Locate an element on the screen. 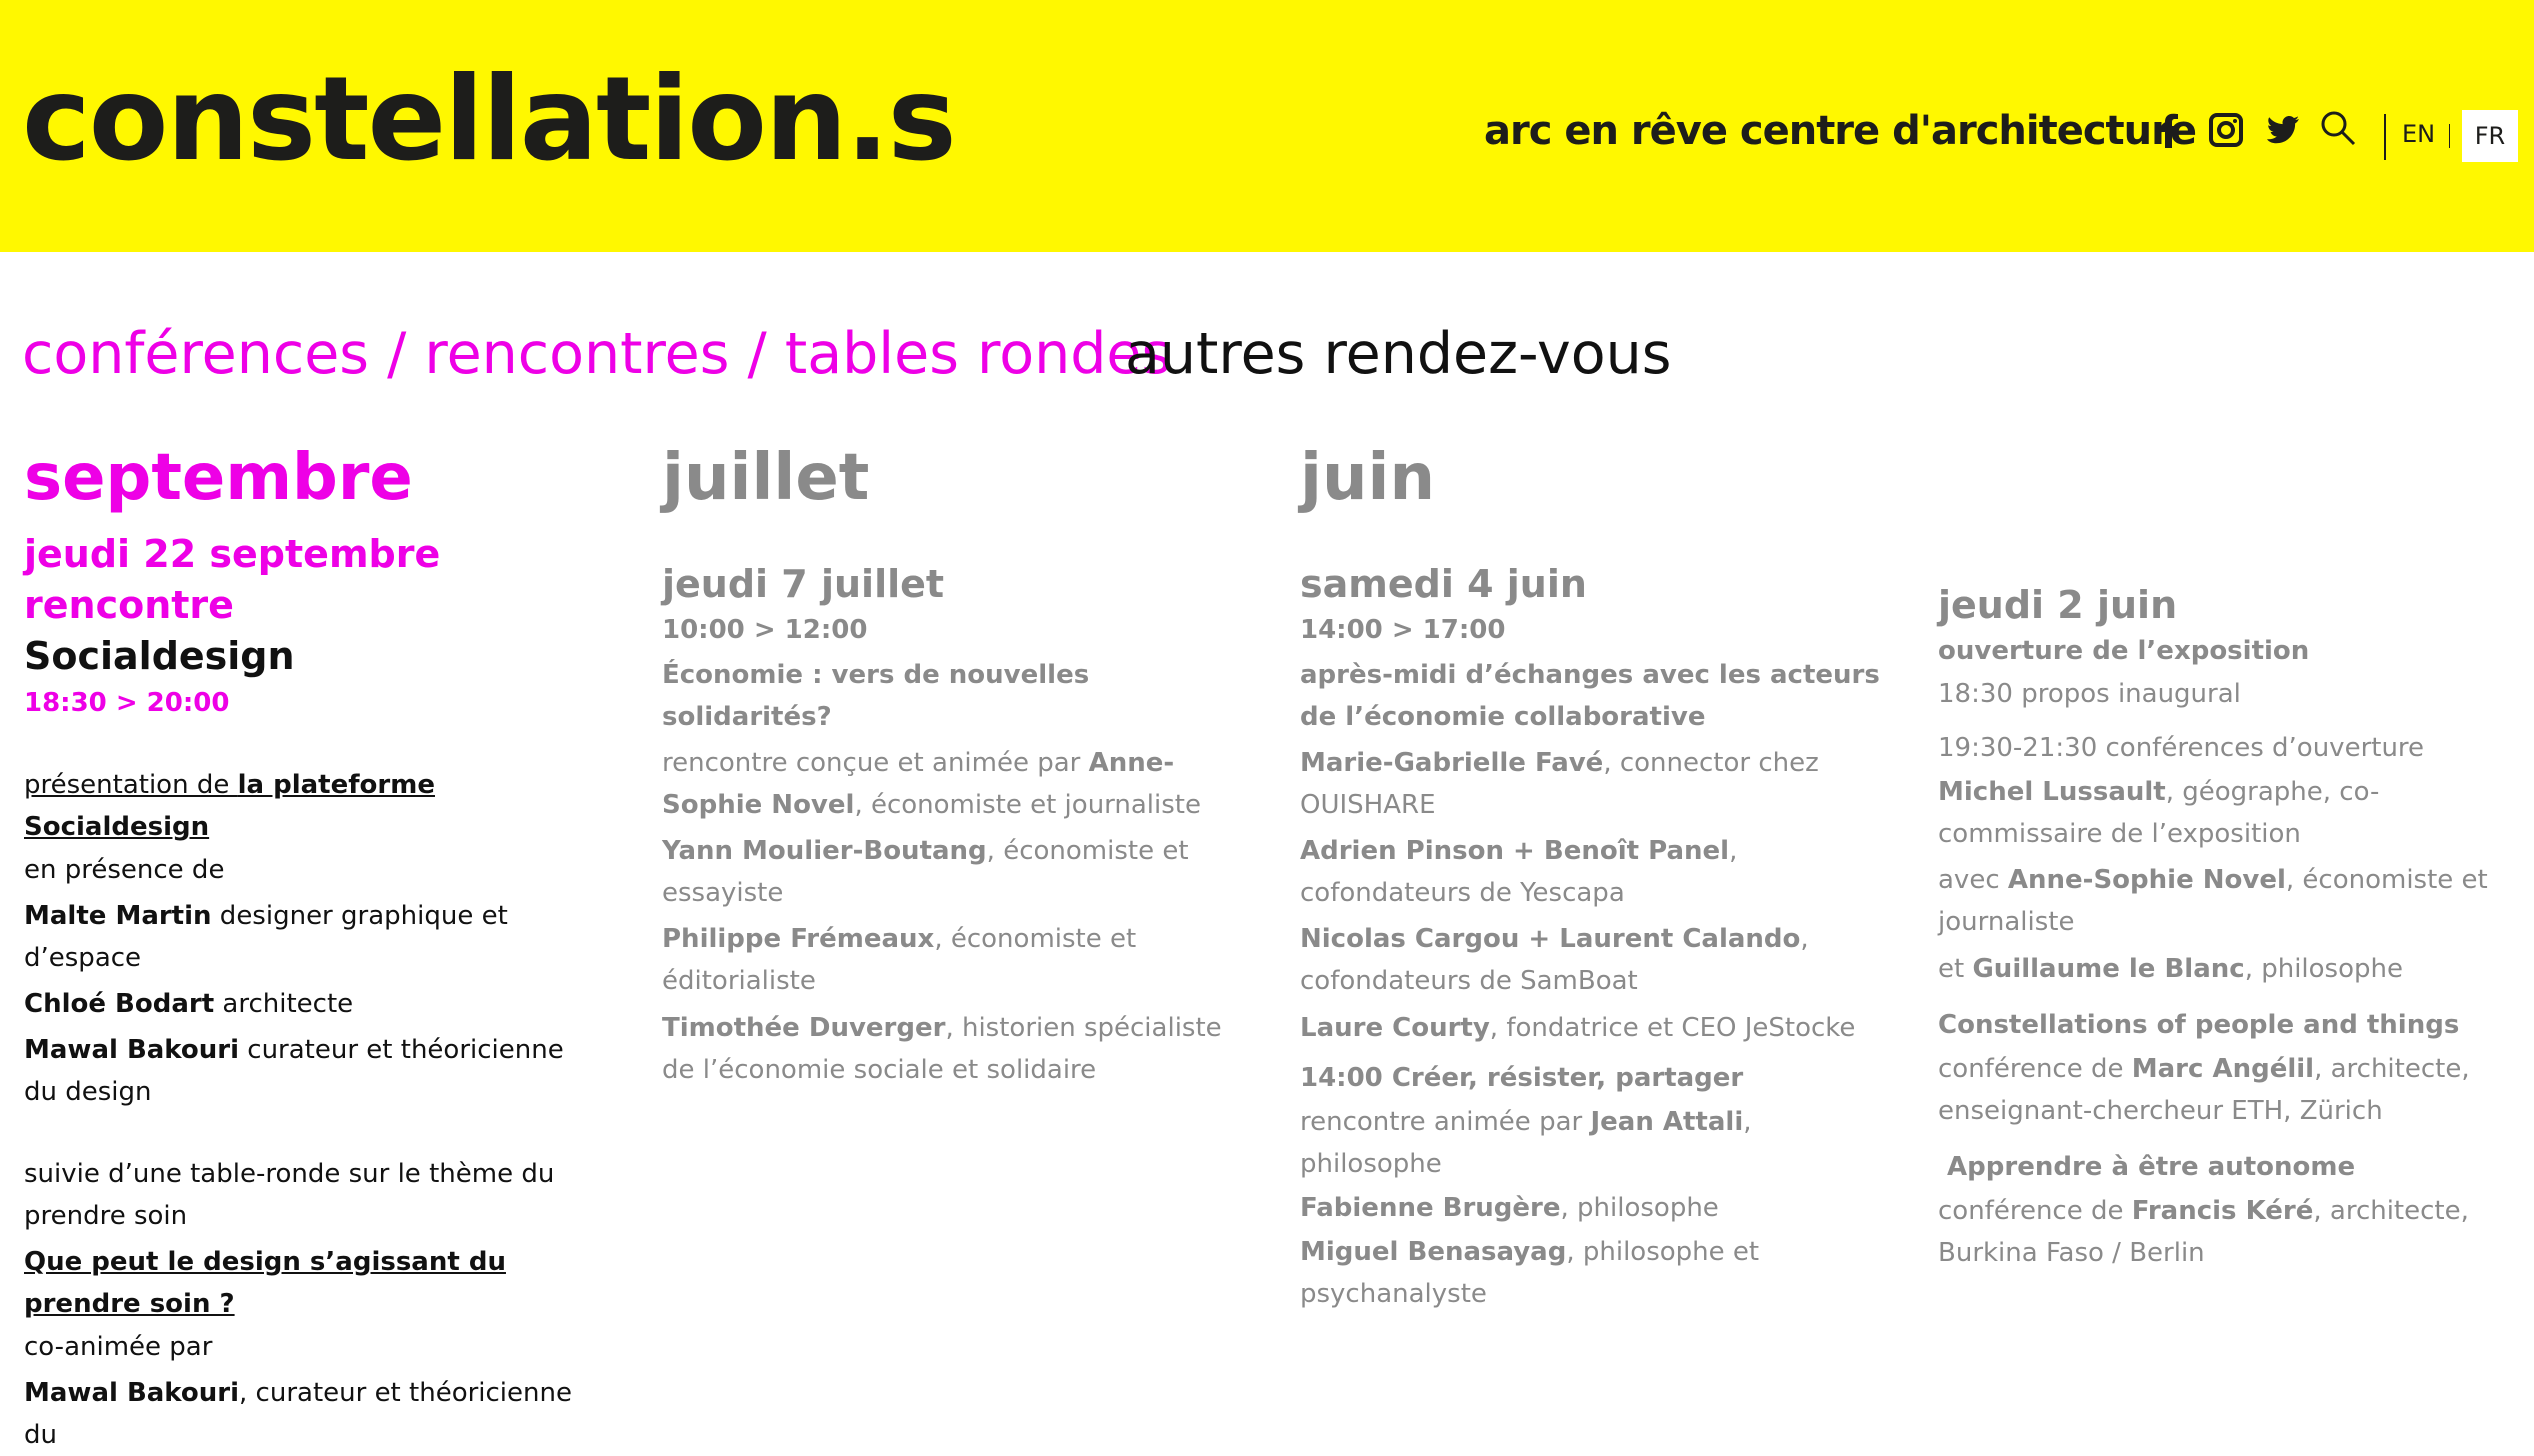  lang-en-button: EN is located at coordinates (2418, 134).